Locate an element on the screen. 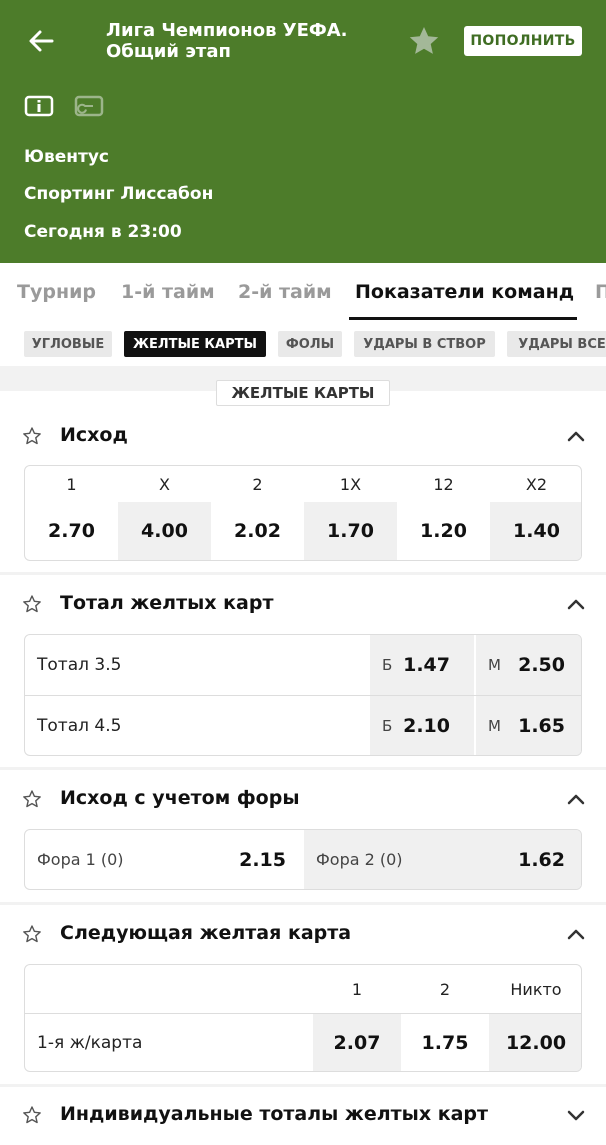  tab-team-stats: Показатели команд is located at coordinates (464, 292).